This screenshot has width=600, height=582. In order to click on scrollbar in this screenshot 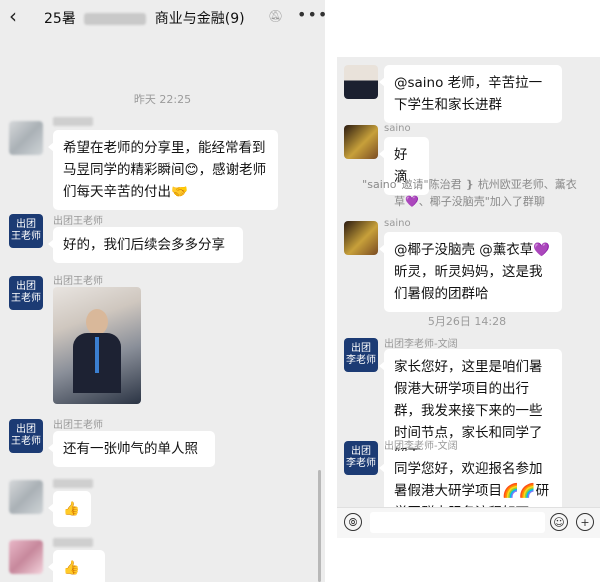, I will do `click(319, 526)`.